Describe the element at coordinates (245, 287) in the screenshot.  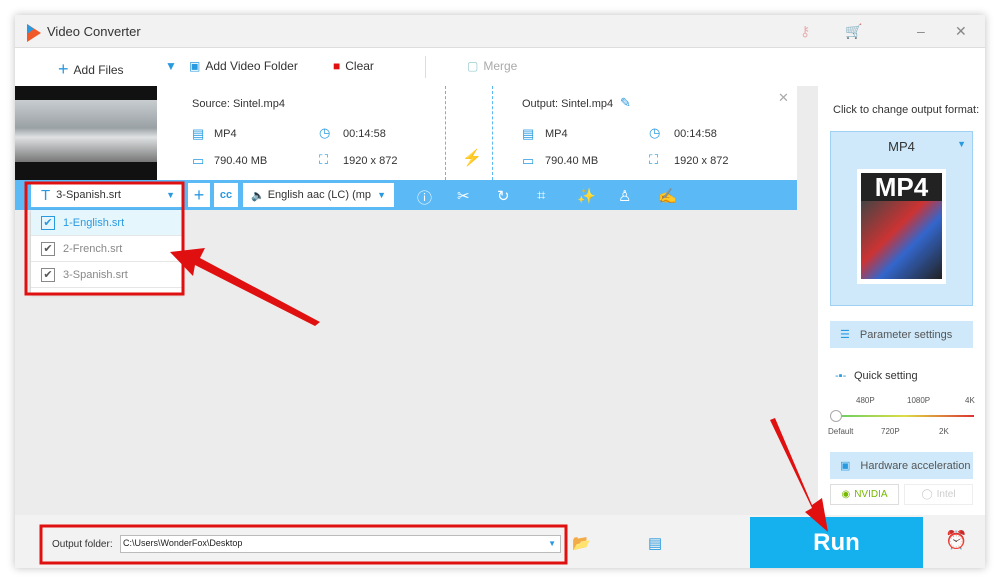
I see `annotation-arrow-subtitles` at that location.